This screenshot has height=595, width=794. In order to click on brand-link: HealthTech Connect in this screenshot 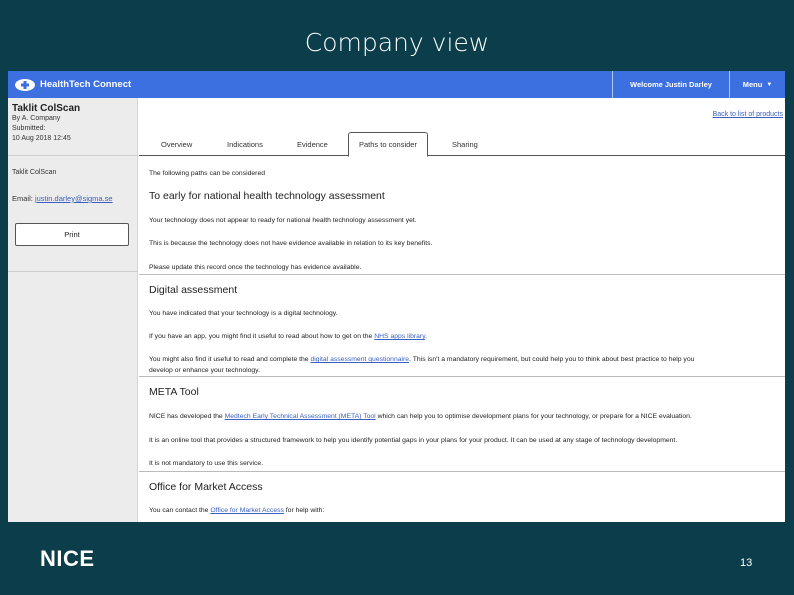, I will do `click(310, 84)`.